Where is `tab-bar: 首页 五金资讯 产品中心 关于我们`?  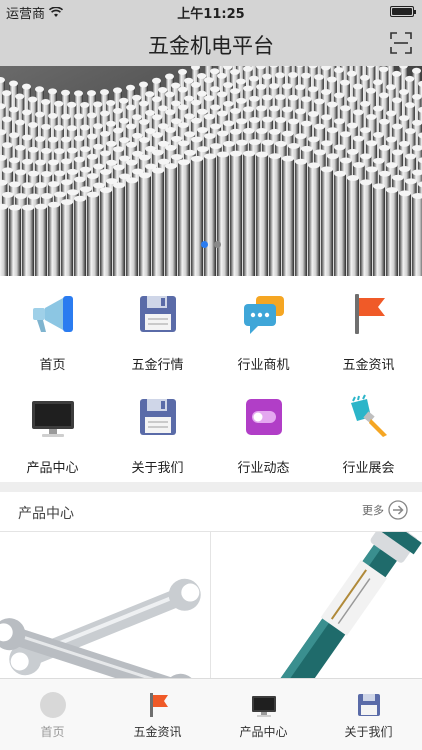 tab-bar: 首页 五金资讯 产品中心 关于我们 is located at coordinates (211, 714).